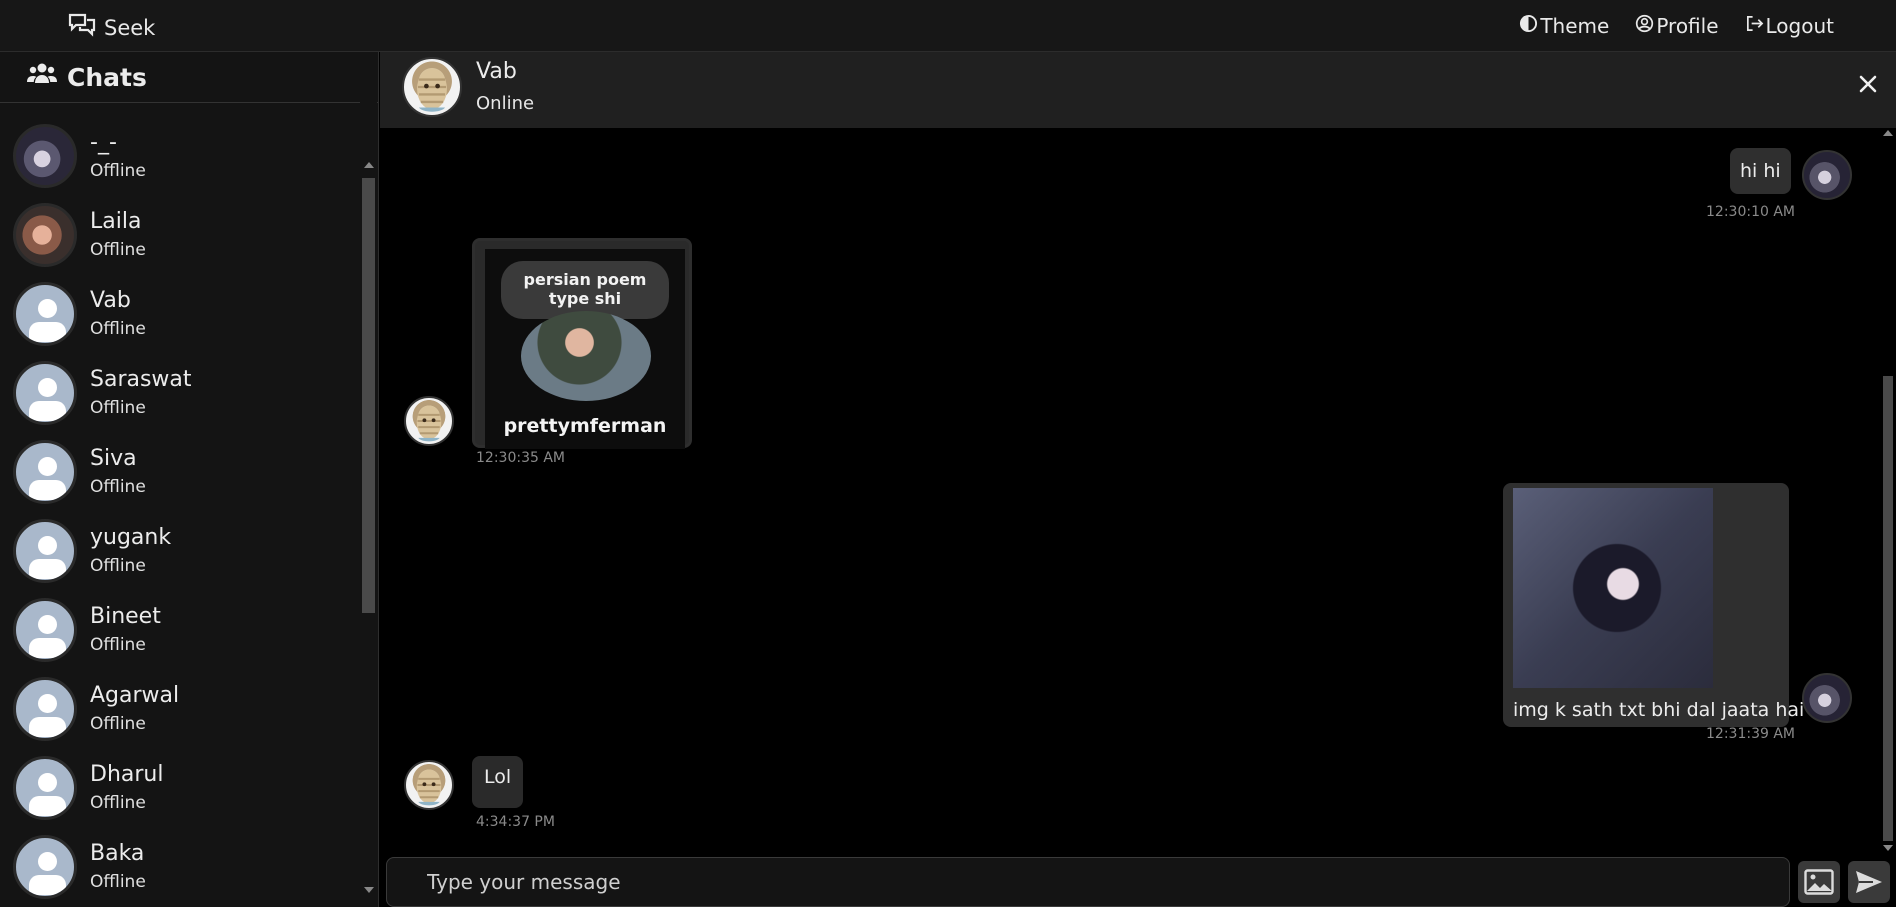  Describe the element at coordinates (130, 27) in the screenshot. I see `brand-label: Seek` at that location.